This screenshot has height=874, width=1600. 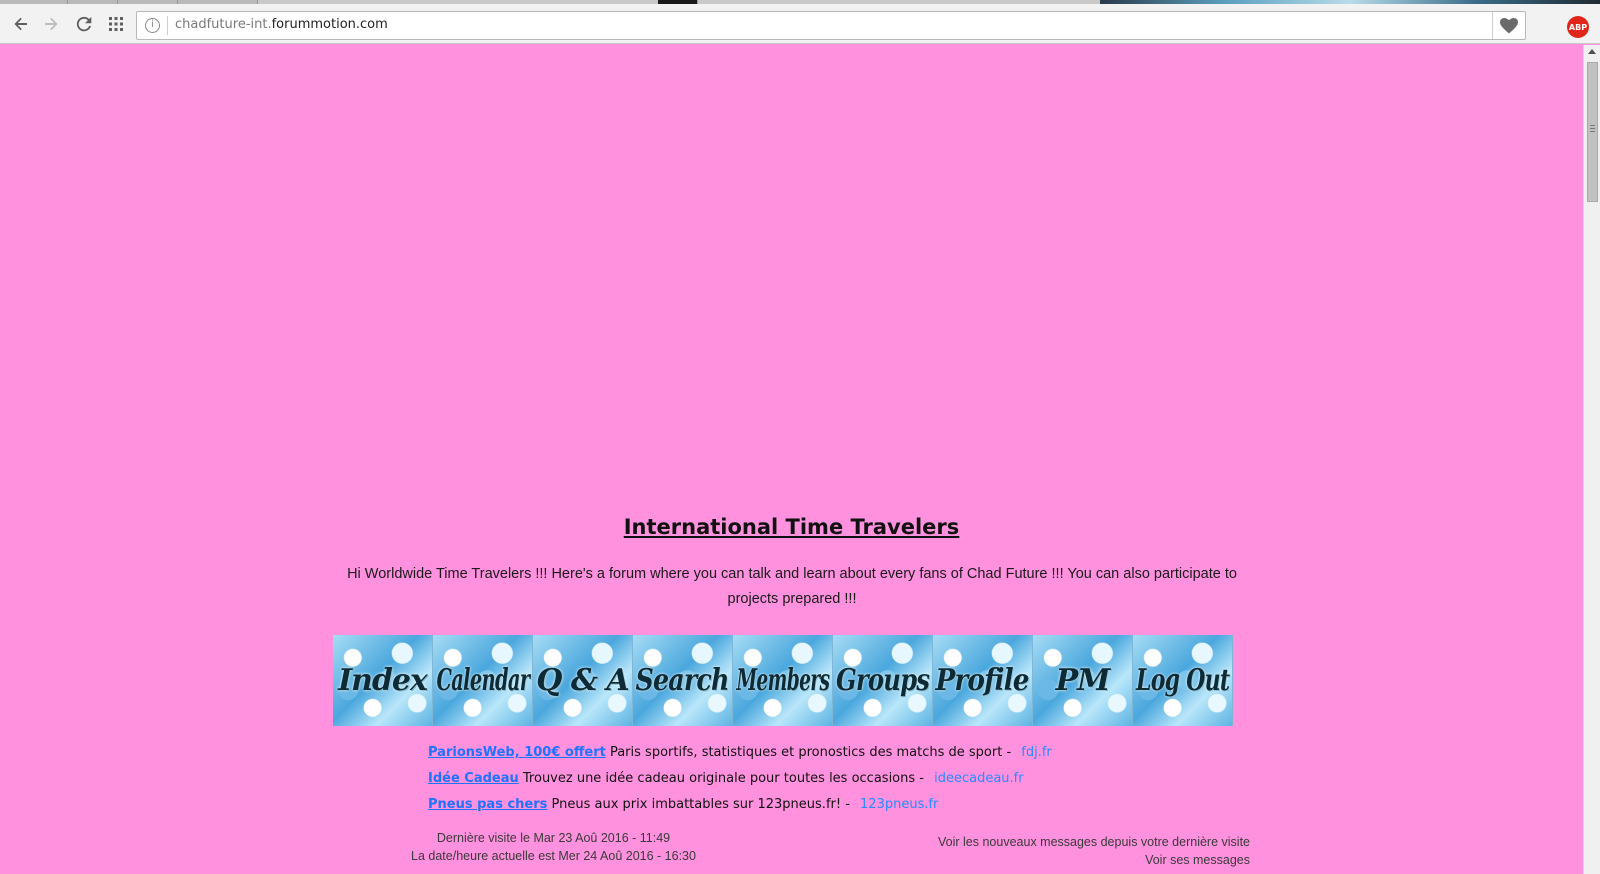 What do you see at coordinates (152, 25) in the screenshot?
I see `info-icon: i` at bounding box center [152, 25].